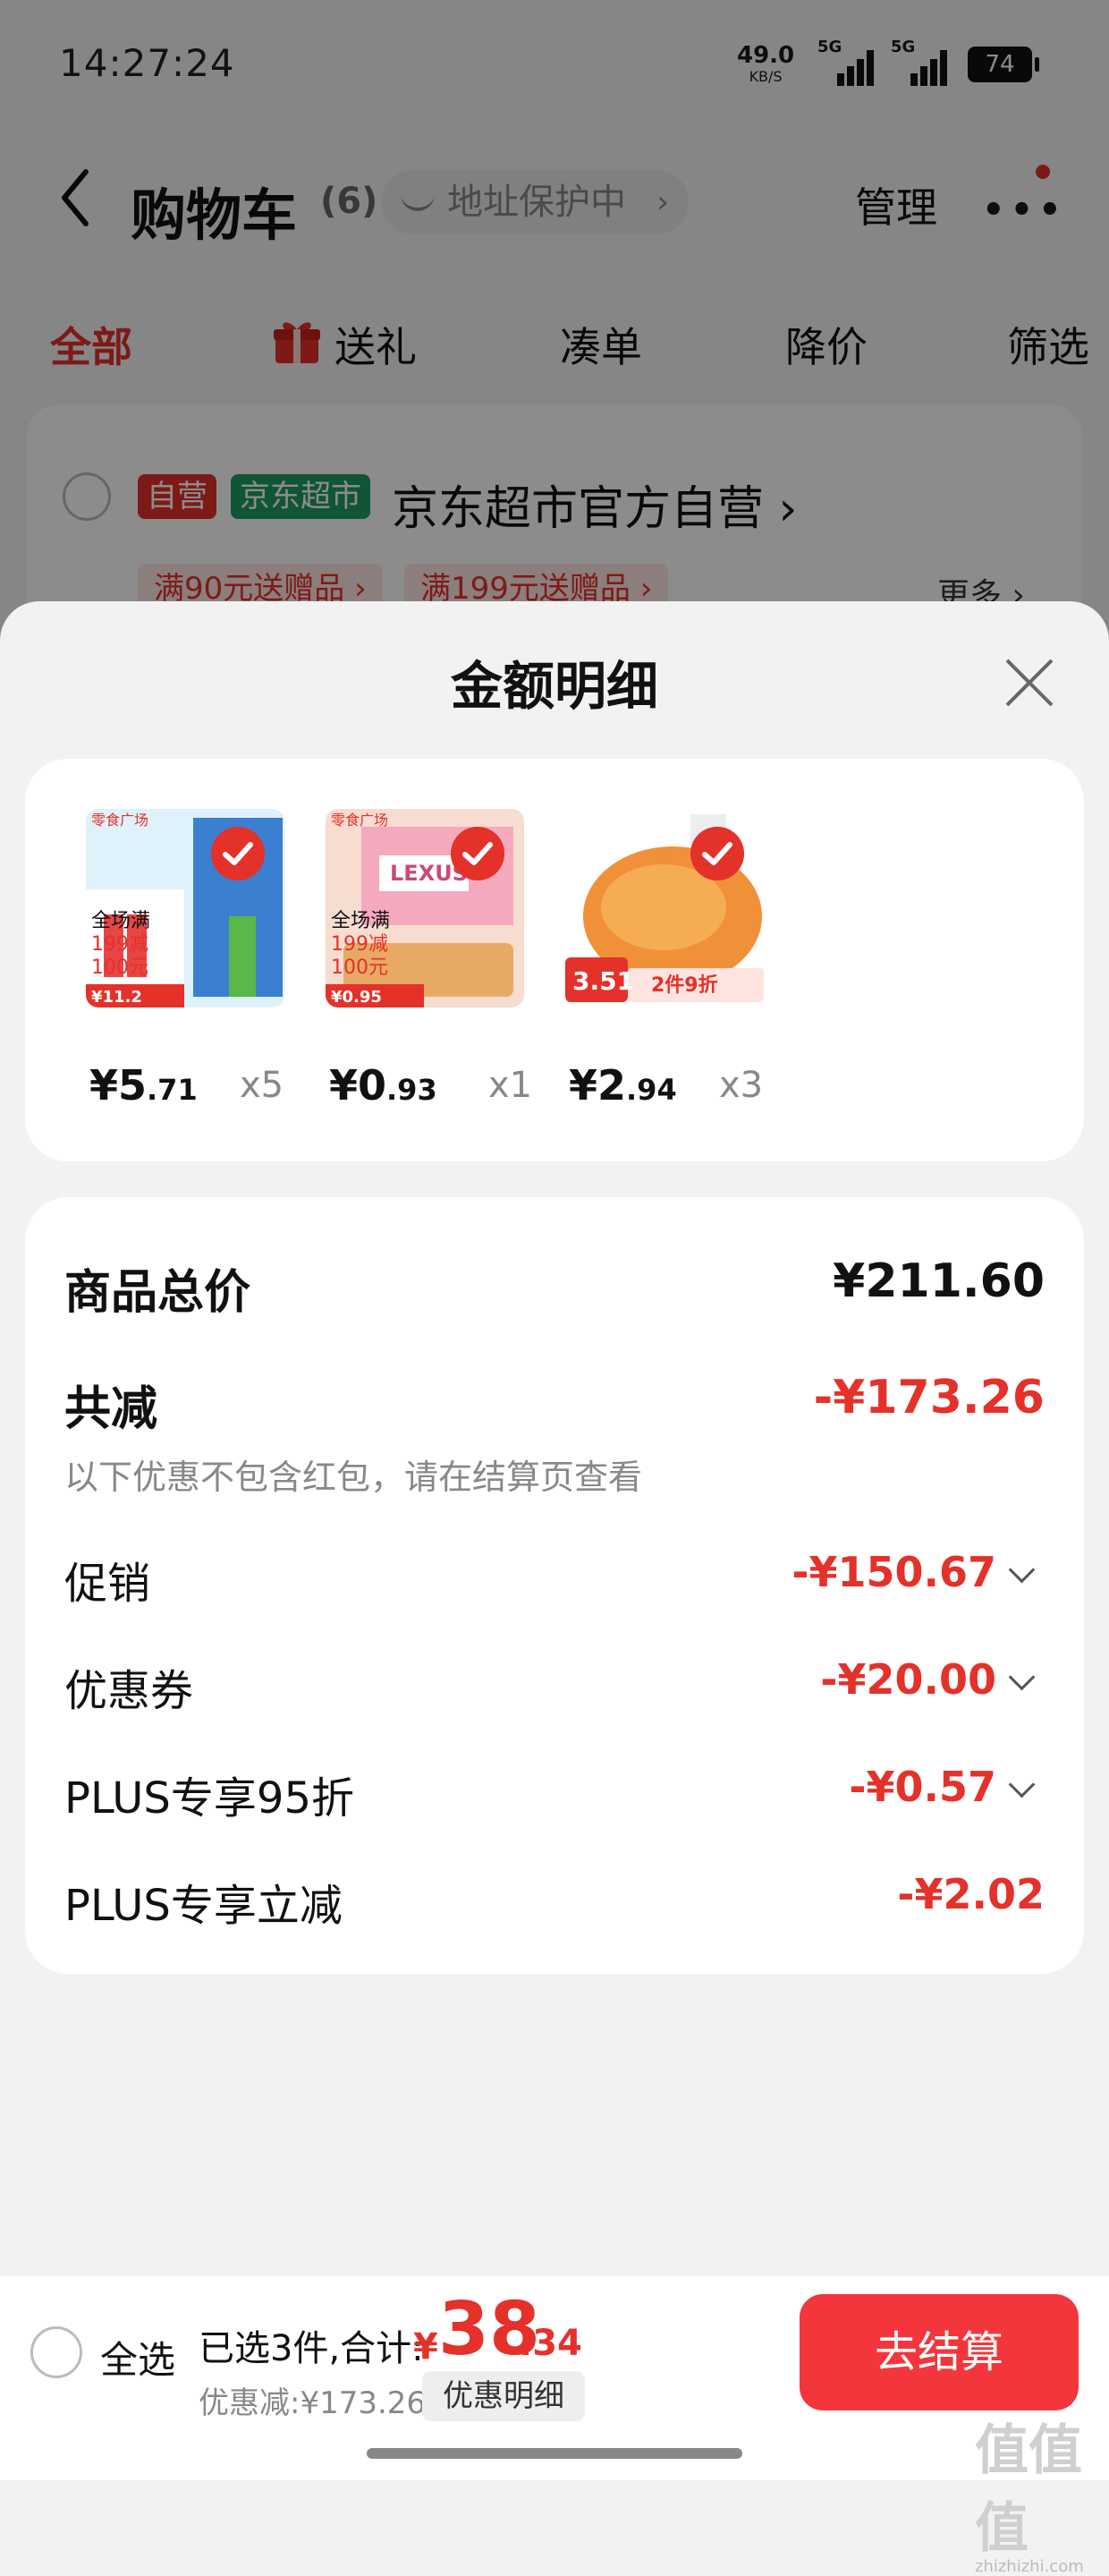 Image resolution: width=1109 pixels, height=2576 pixels. Describe the element at coordinates (173, 1090) in the screenshot. I see `price-decimal: .71` at that location.